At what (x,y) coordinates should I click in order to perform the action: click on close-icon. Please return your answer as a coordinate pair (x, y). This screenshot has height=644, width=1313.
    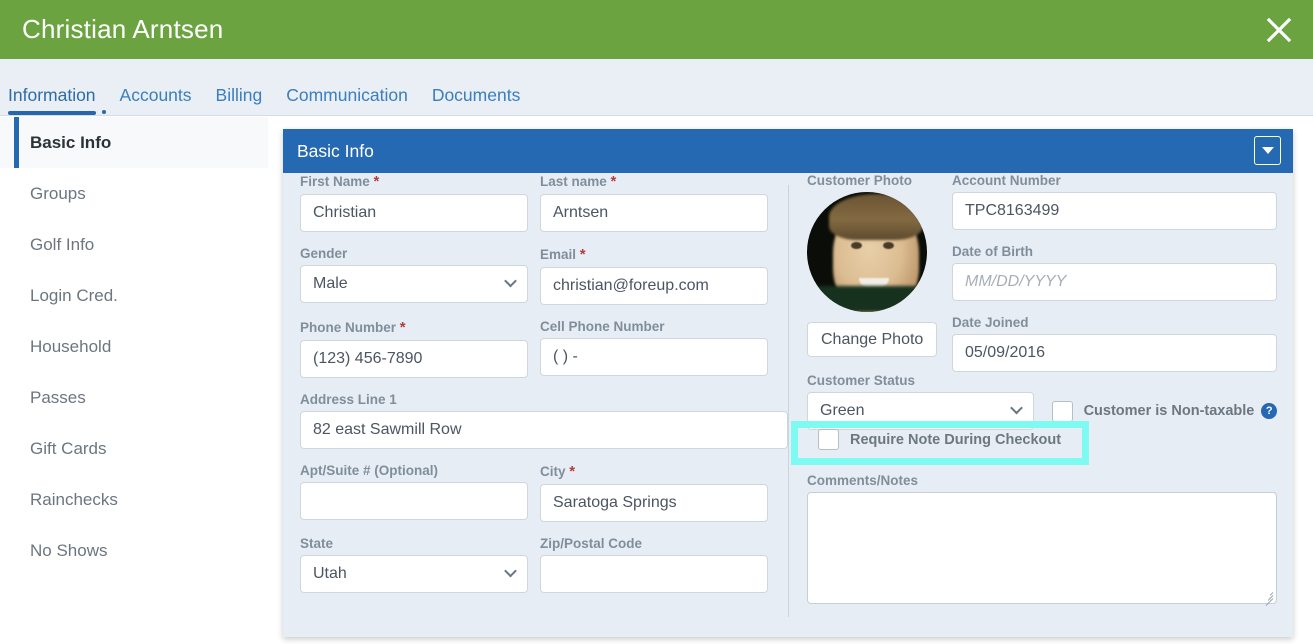
    Looking at the image, I should click on (1279, 30).